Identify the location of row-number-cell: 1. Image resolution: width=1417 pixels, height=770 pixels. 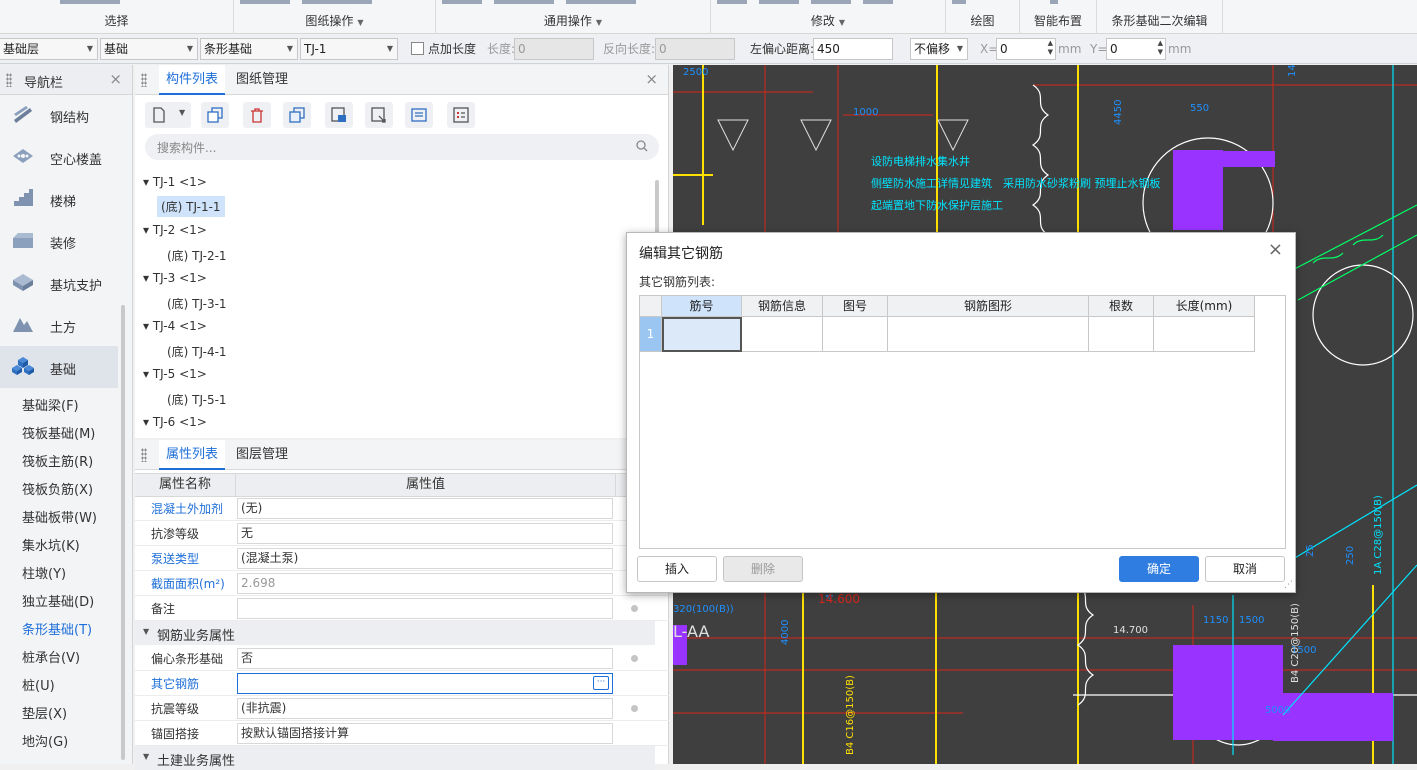
(651, 334).